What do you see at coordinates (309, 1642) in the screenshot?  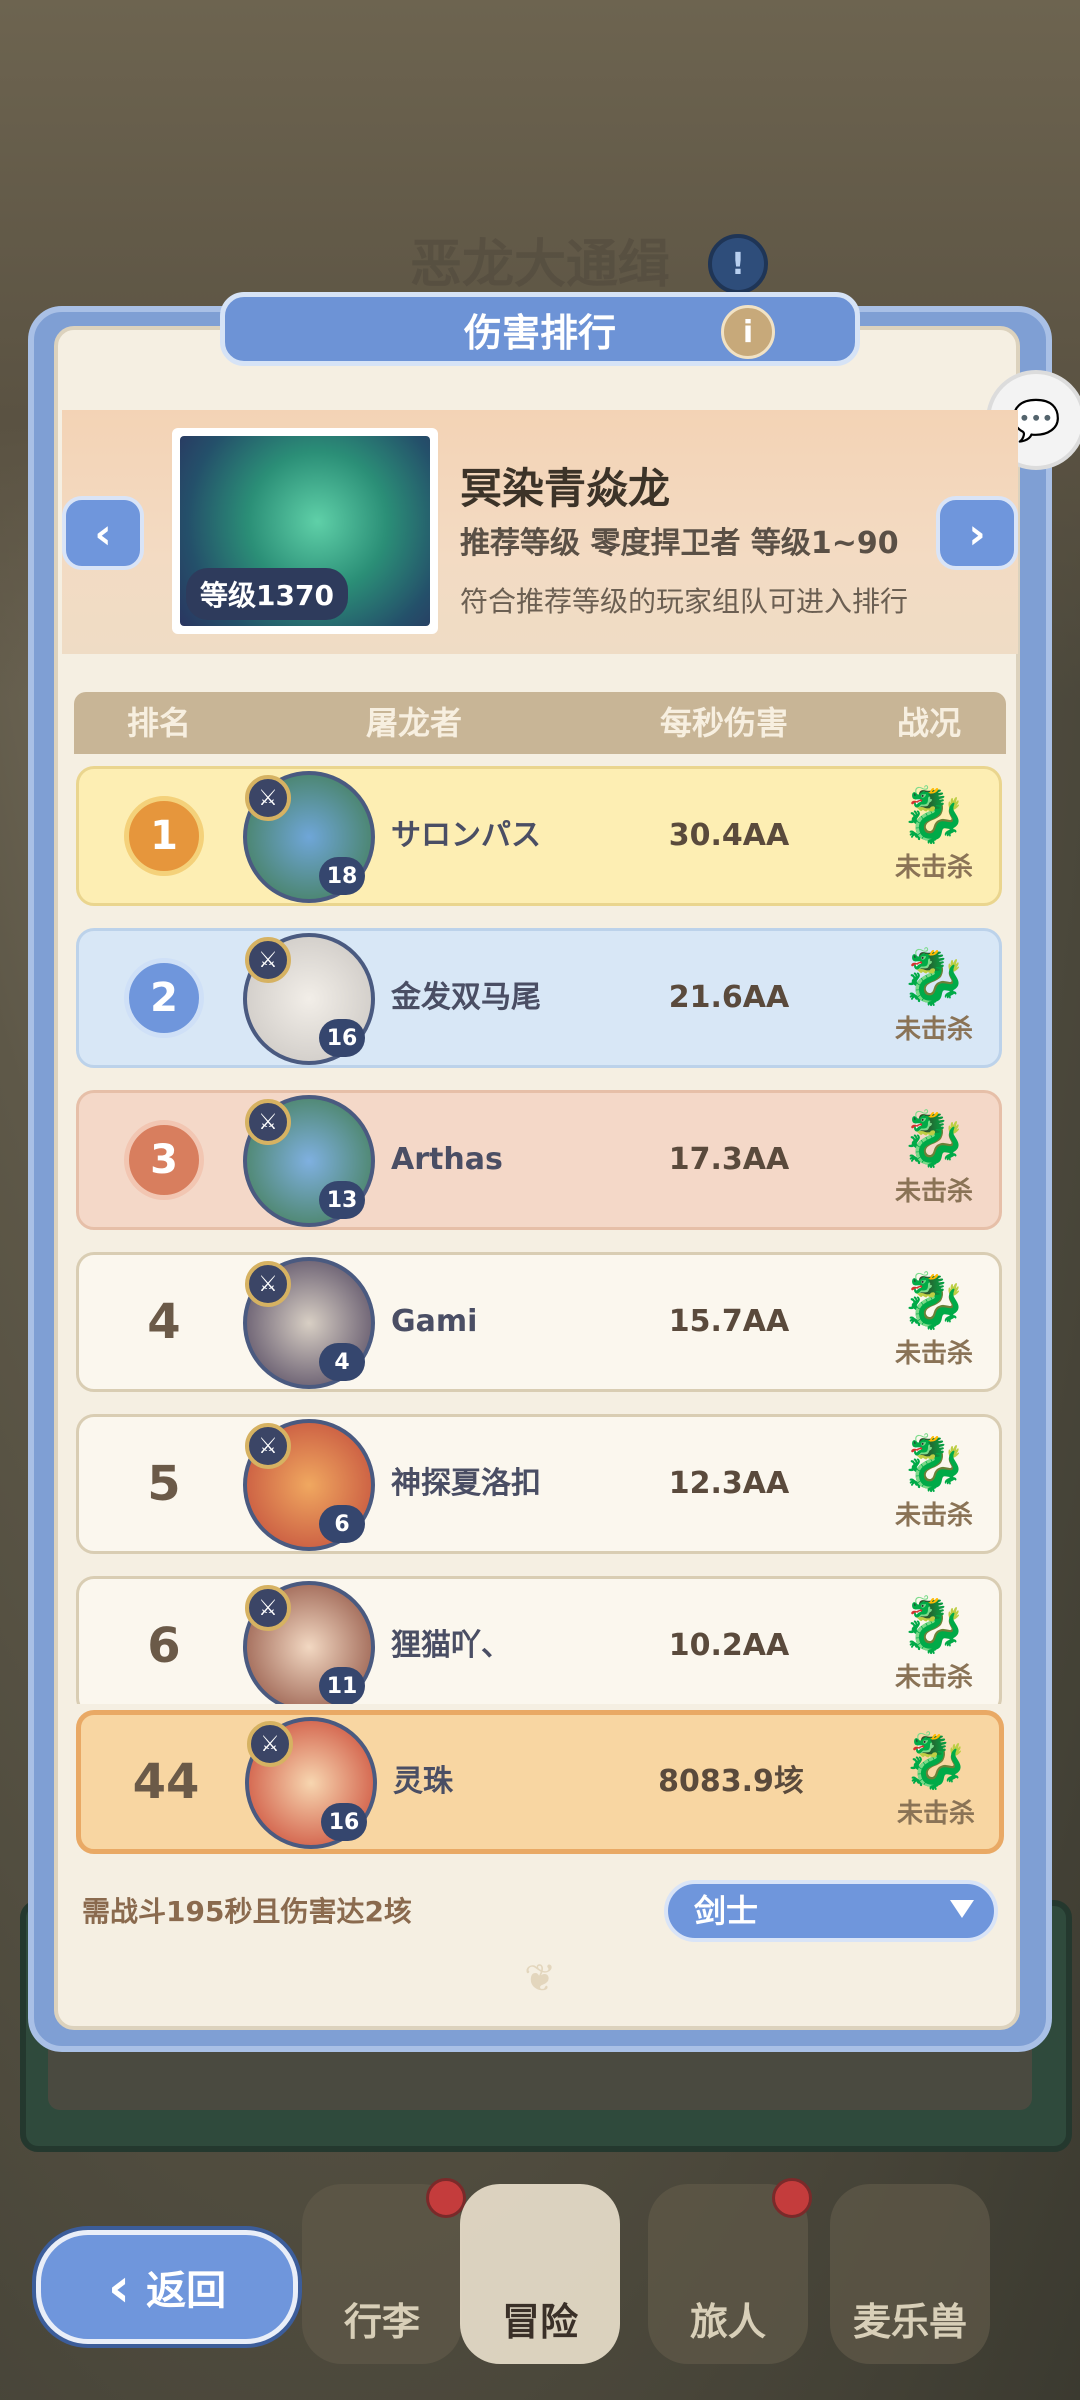 I see `avatar: ⚔ 11` at bounding box center [309, 1642].